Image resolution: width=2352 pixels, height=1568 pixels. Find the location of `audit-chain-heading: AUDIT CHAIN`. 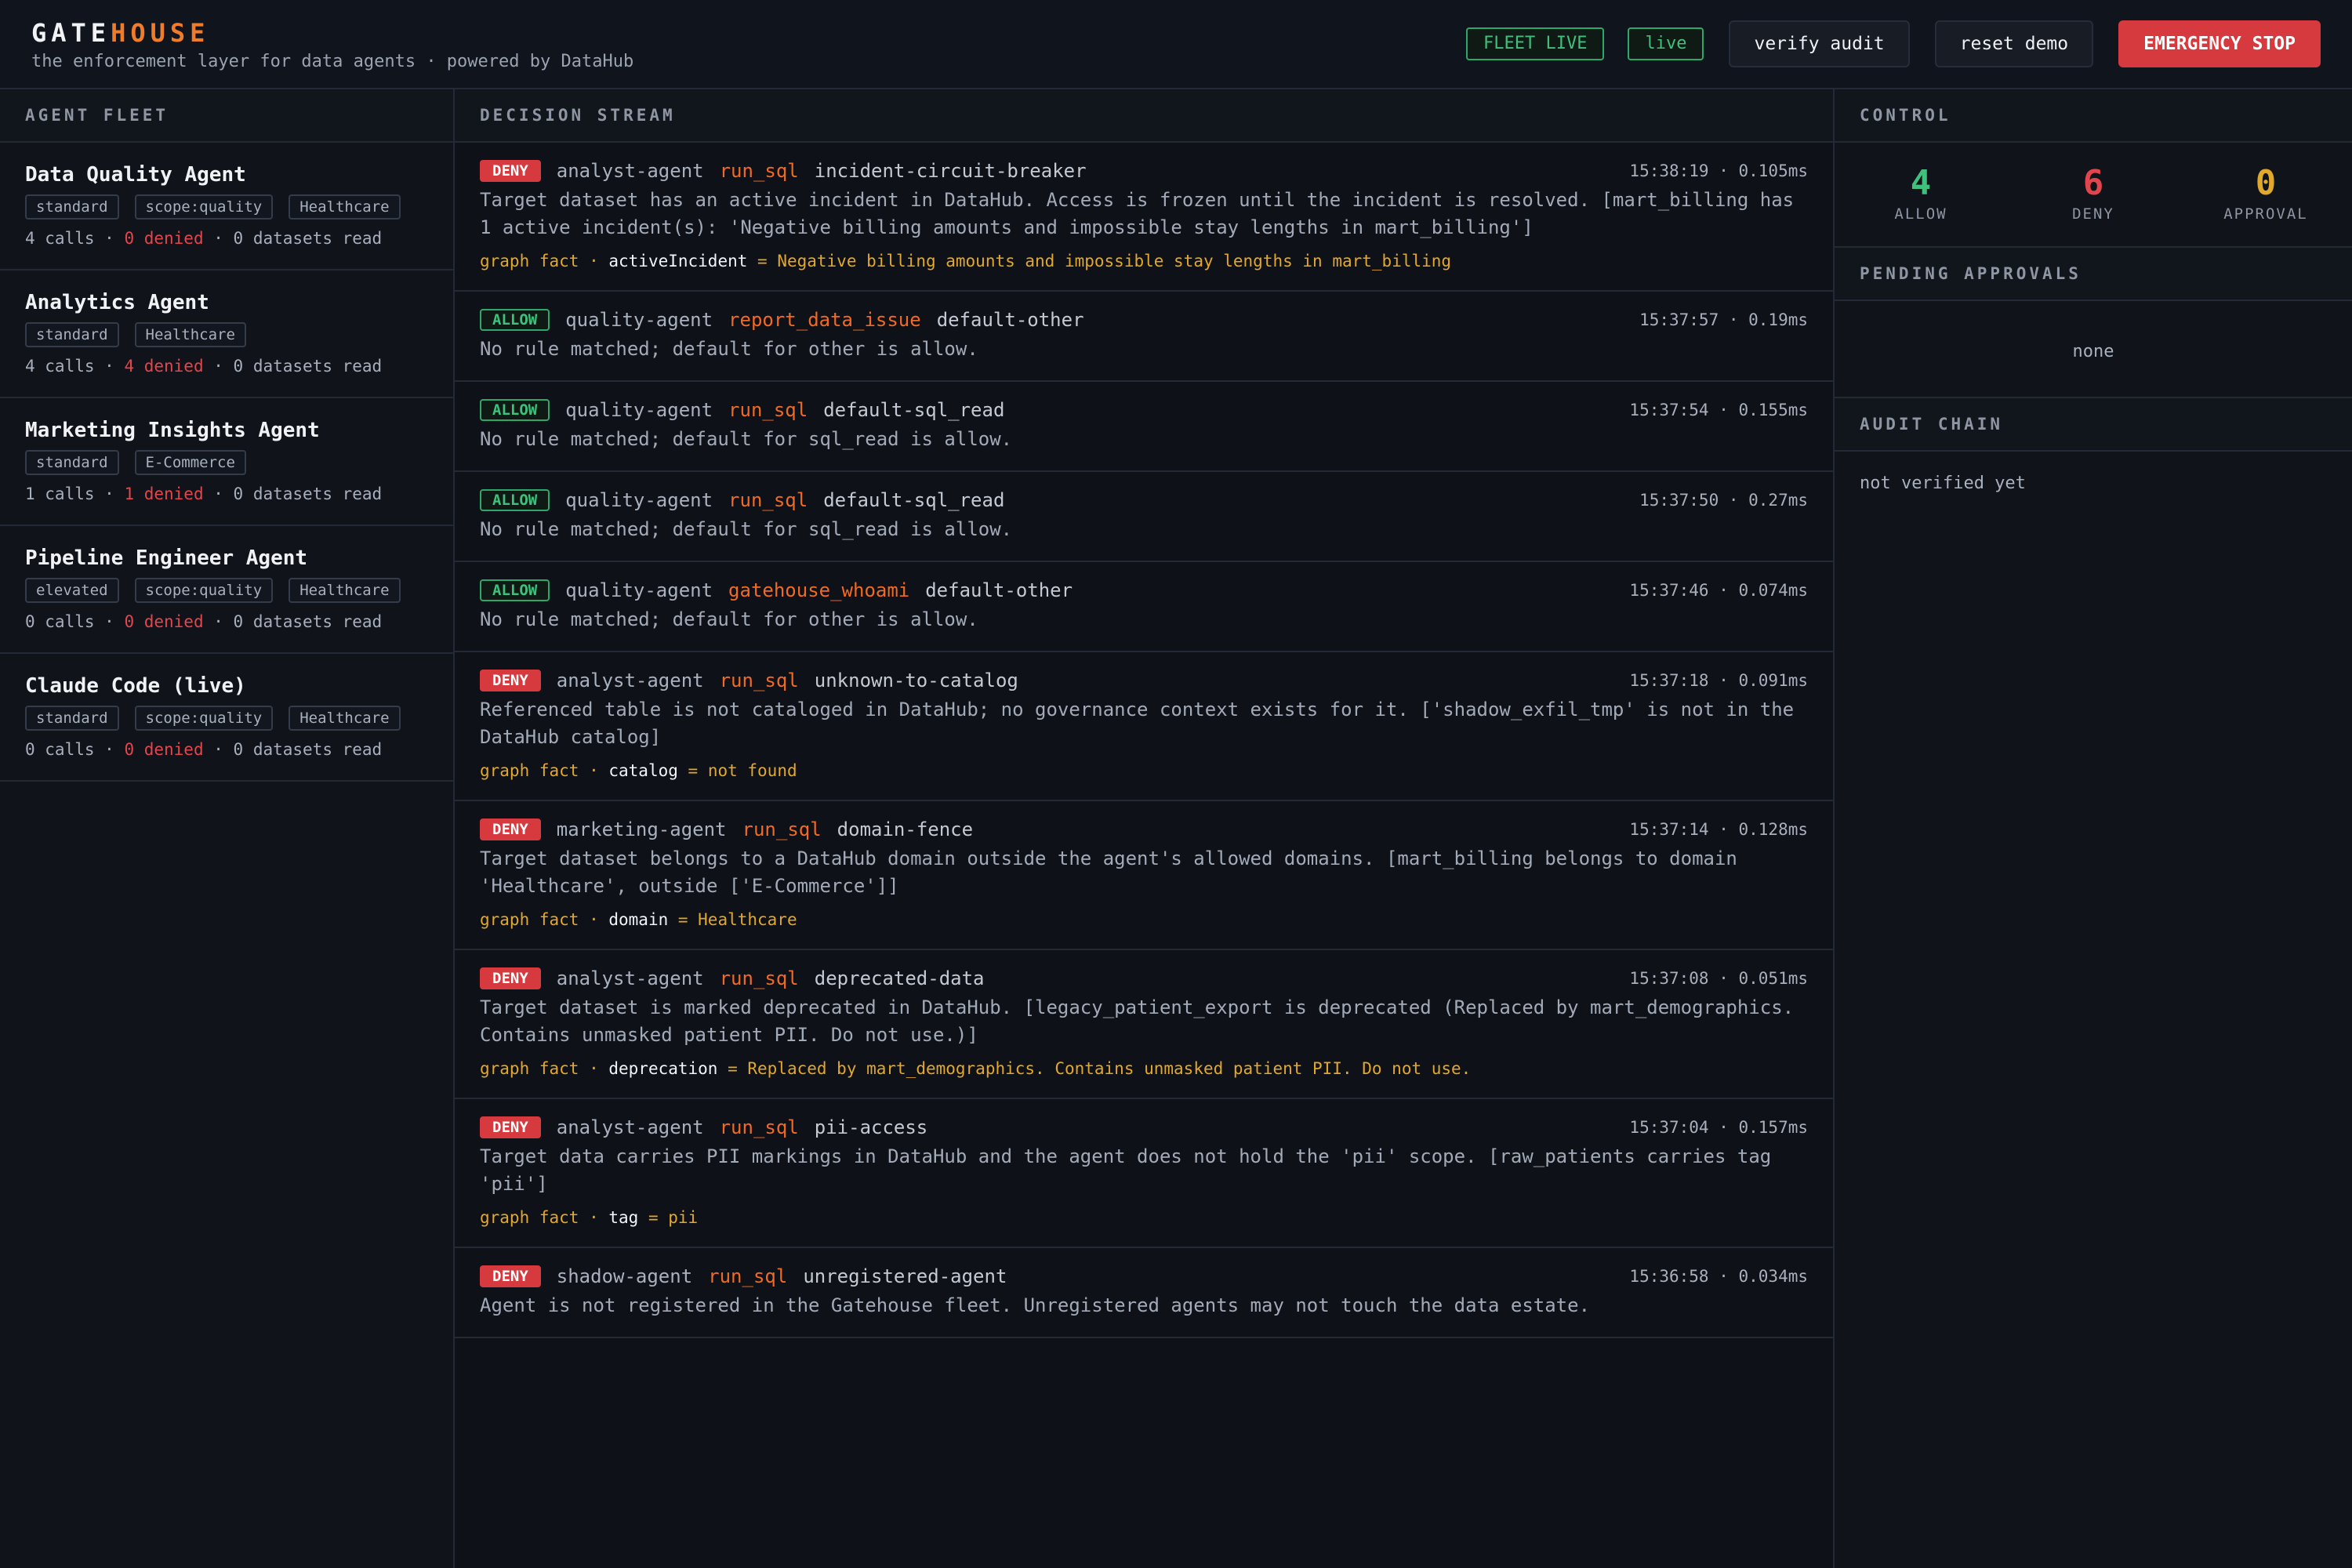

audit-chain-heading: AUDIT CHAIN is located at coordinates (2093, 425).